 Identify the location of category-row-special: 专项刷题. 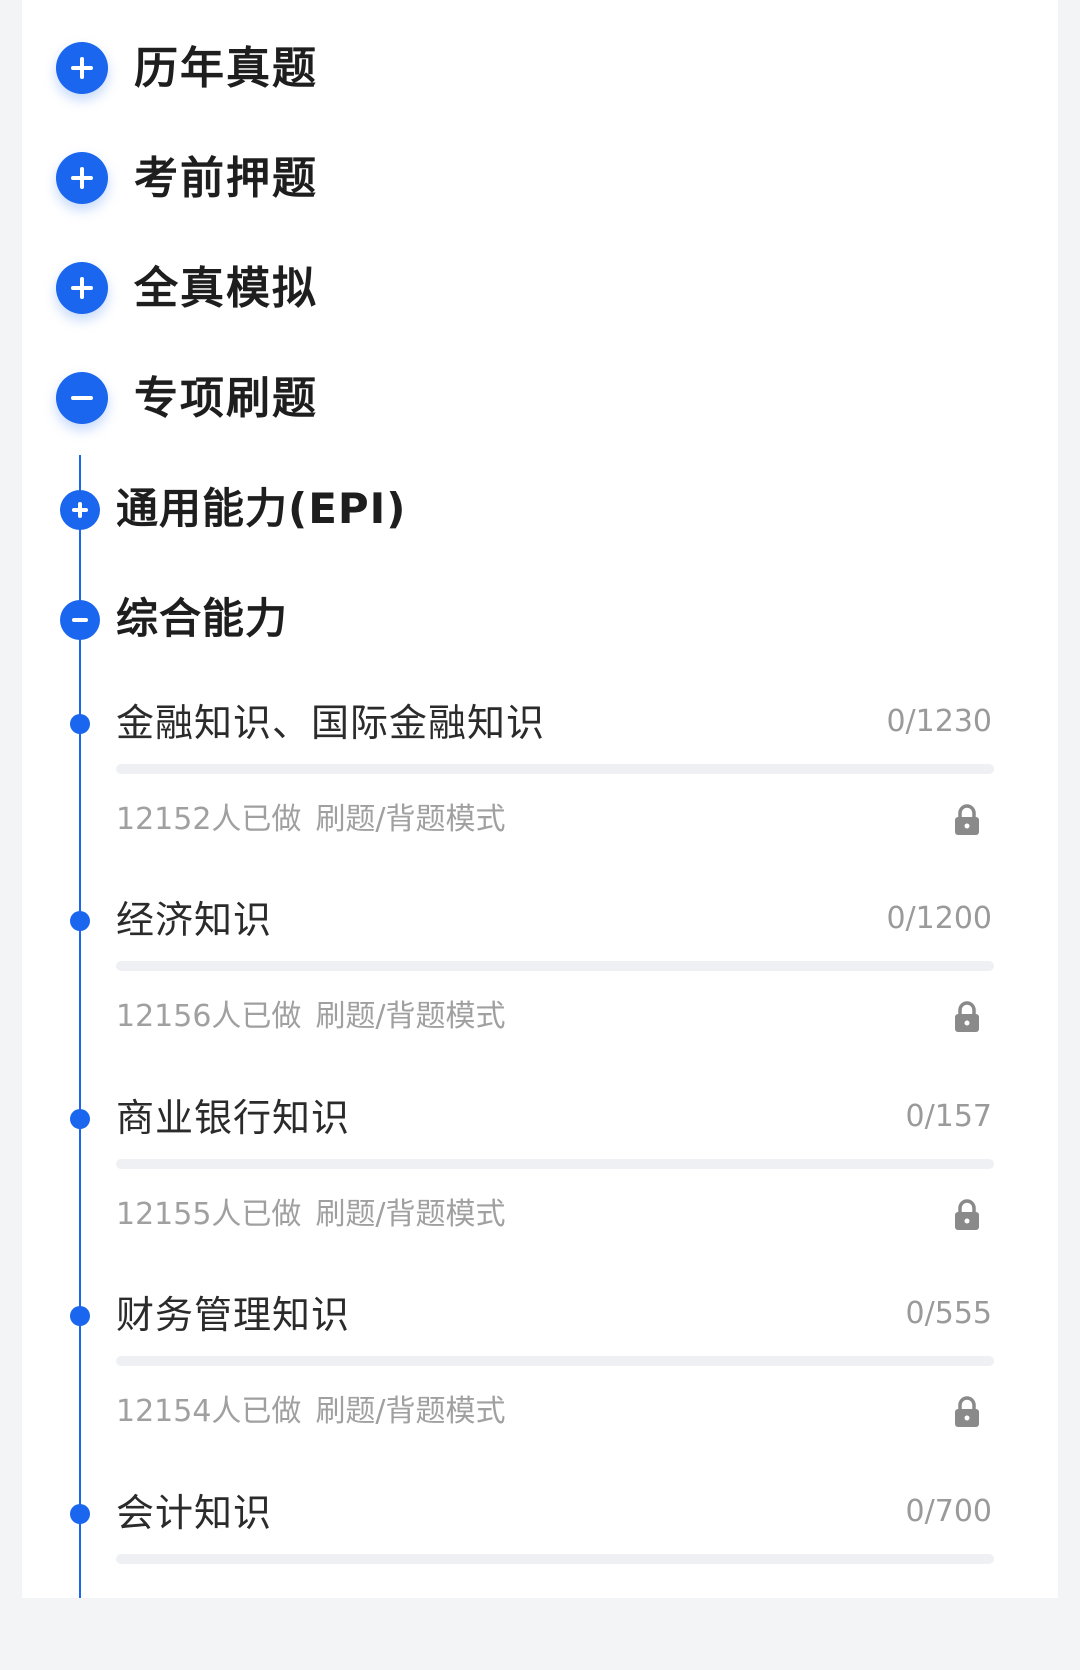
(522, 398).